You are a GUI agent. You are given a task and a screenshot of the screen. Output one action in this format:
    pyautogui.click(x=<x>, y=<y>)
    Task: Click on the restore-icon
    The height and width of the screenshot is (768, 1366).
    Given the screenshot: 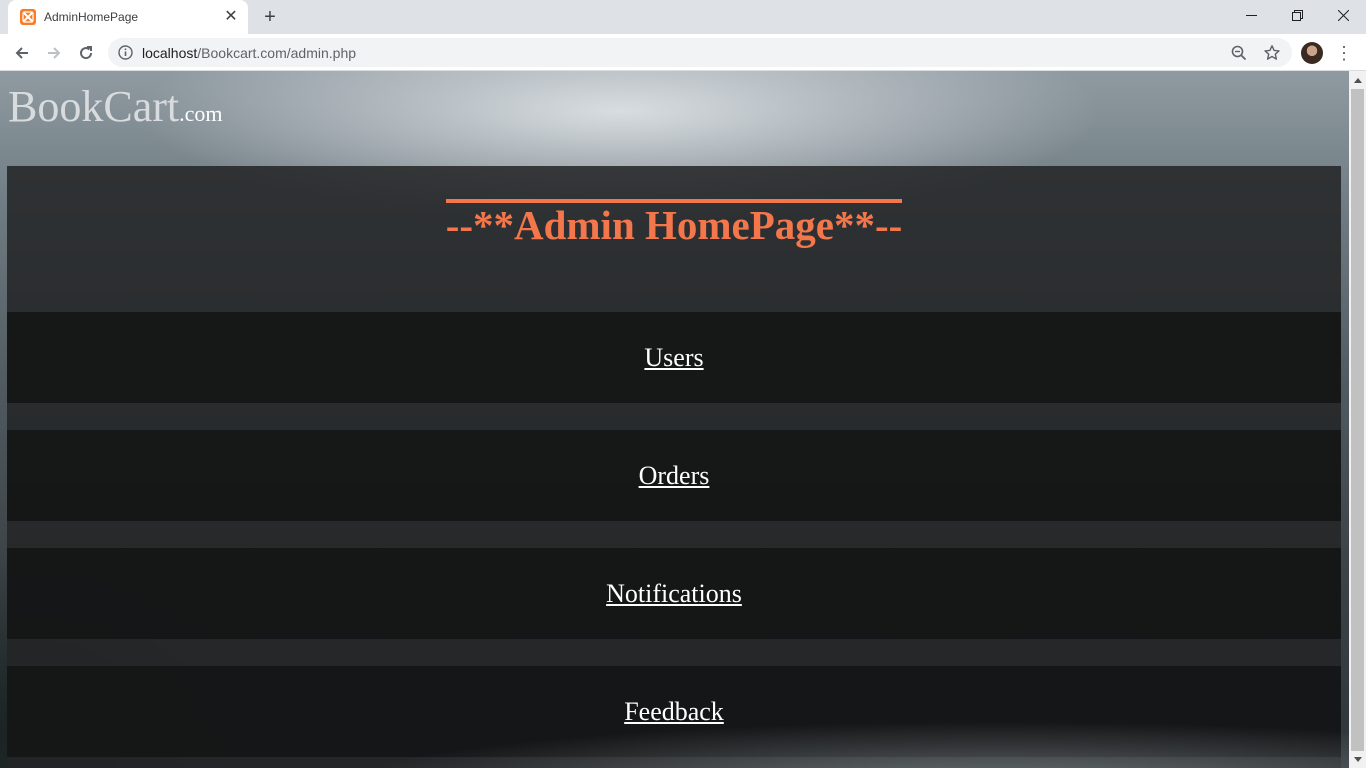 What is the action you would take?
    pyautogui.click(x=1297, y=15)
    